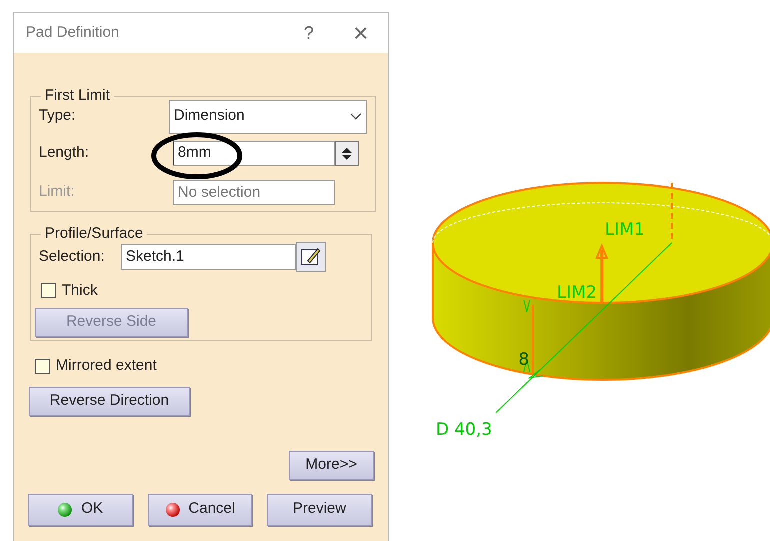 The image size is (770, 541). I want to click on group-title: Profile/Surface, so click(94, 234).